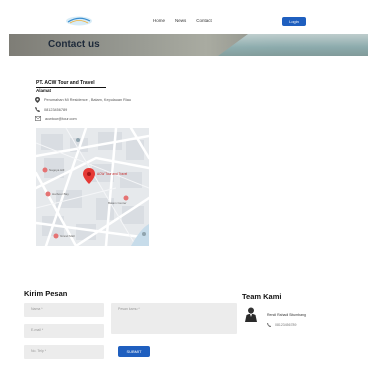 The image size is (368, 371). I want to click on login-button: Login, so click(294, 21).